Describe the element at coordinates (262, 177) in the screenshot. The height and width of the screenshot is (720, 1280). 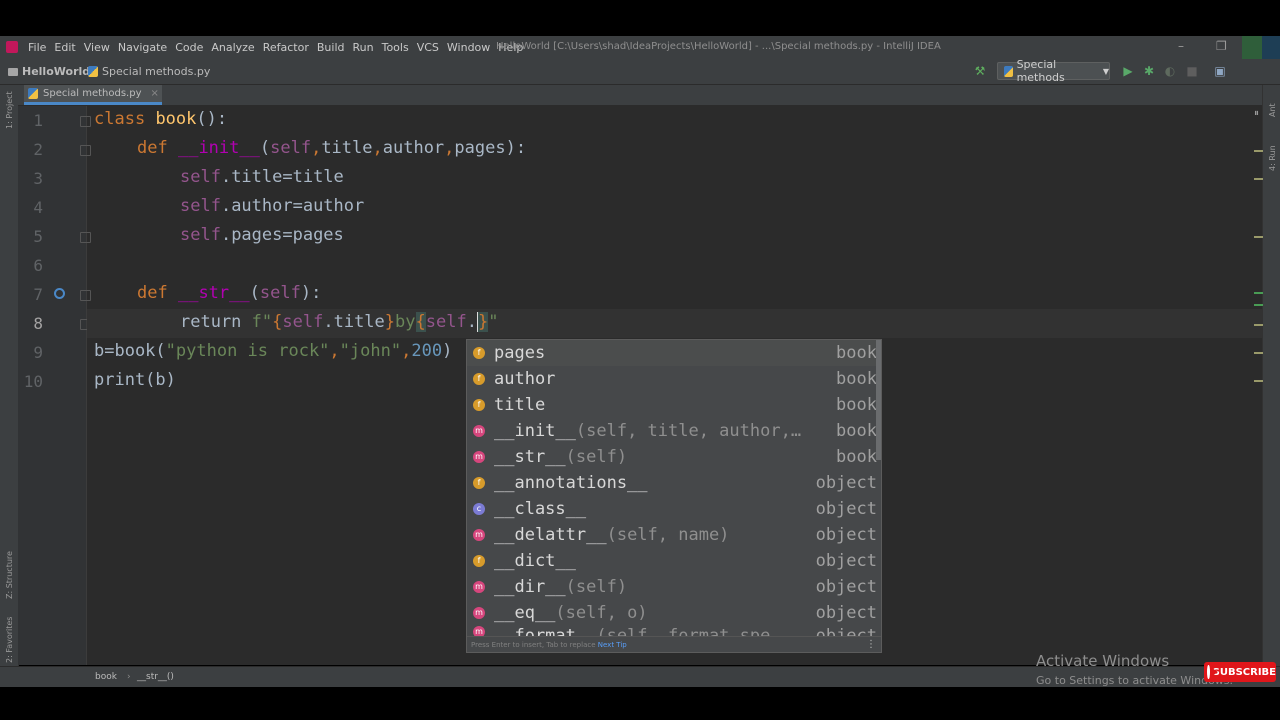
I see `code-line-3: self.title=title` at that location.